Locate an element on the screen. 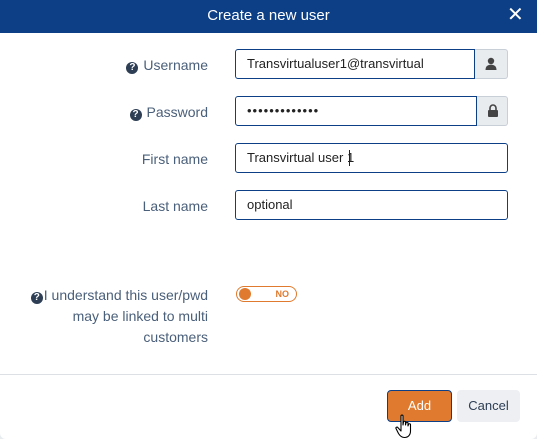 This screenshot has width=537, height=439. text-caret is located at coordinates (349, 158).